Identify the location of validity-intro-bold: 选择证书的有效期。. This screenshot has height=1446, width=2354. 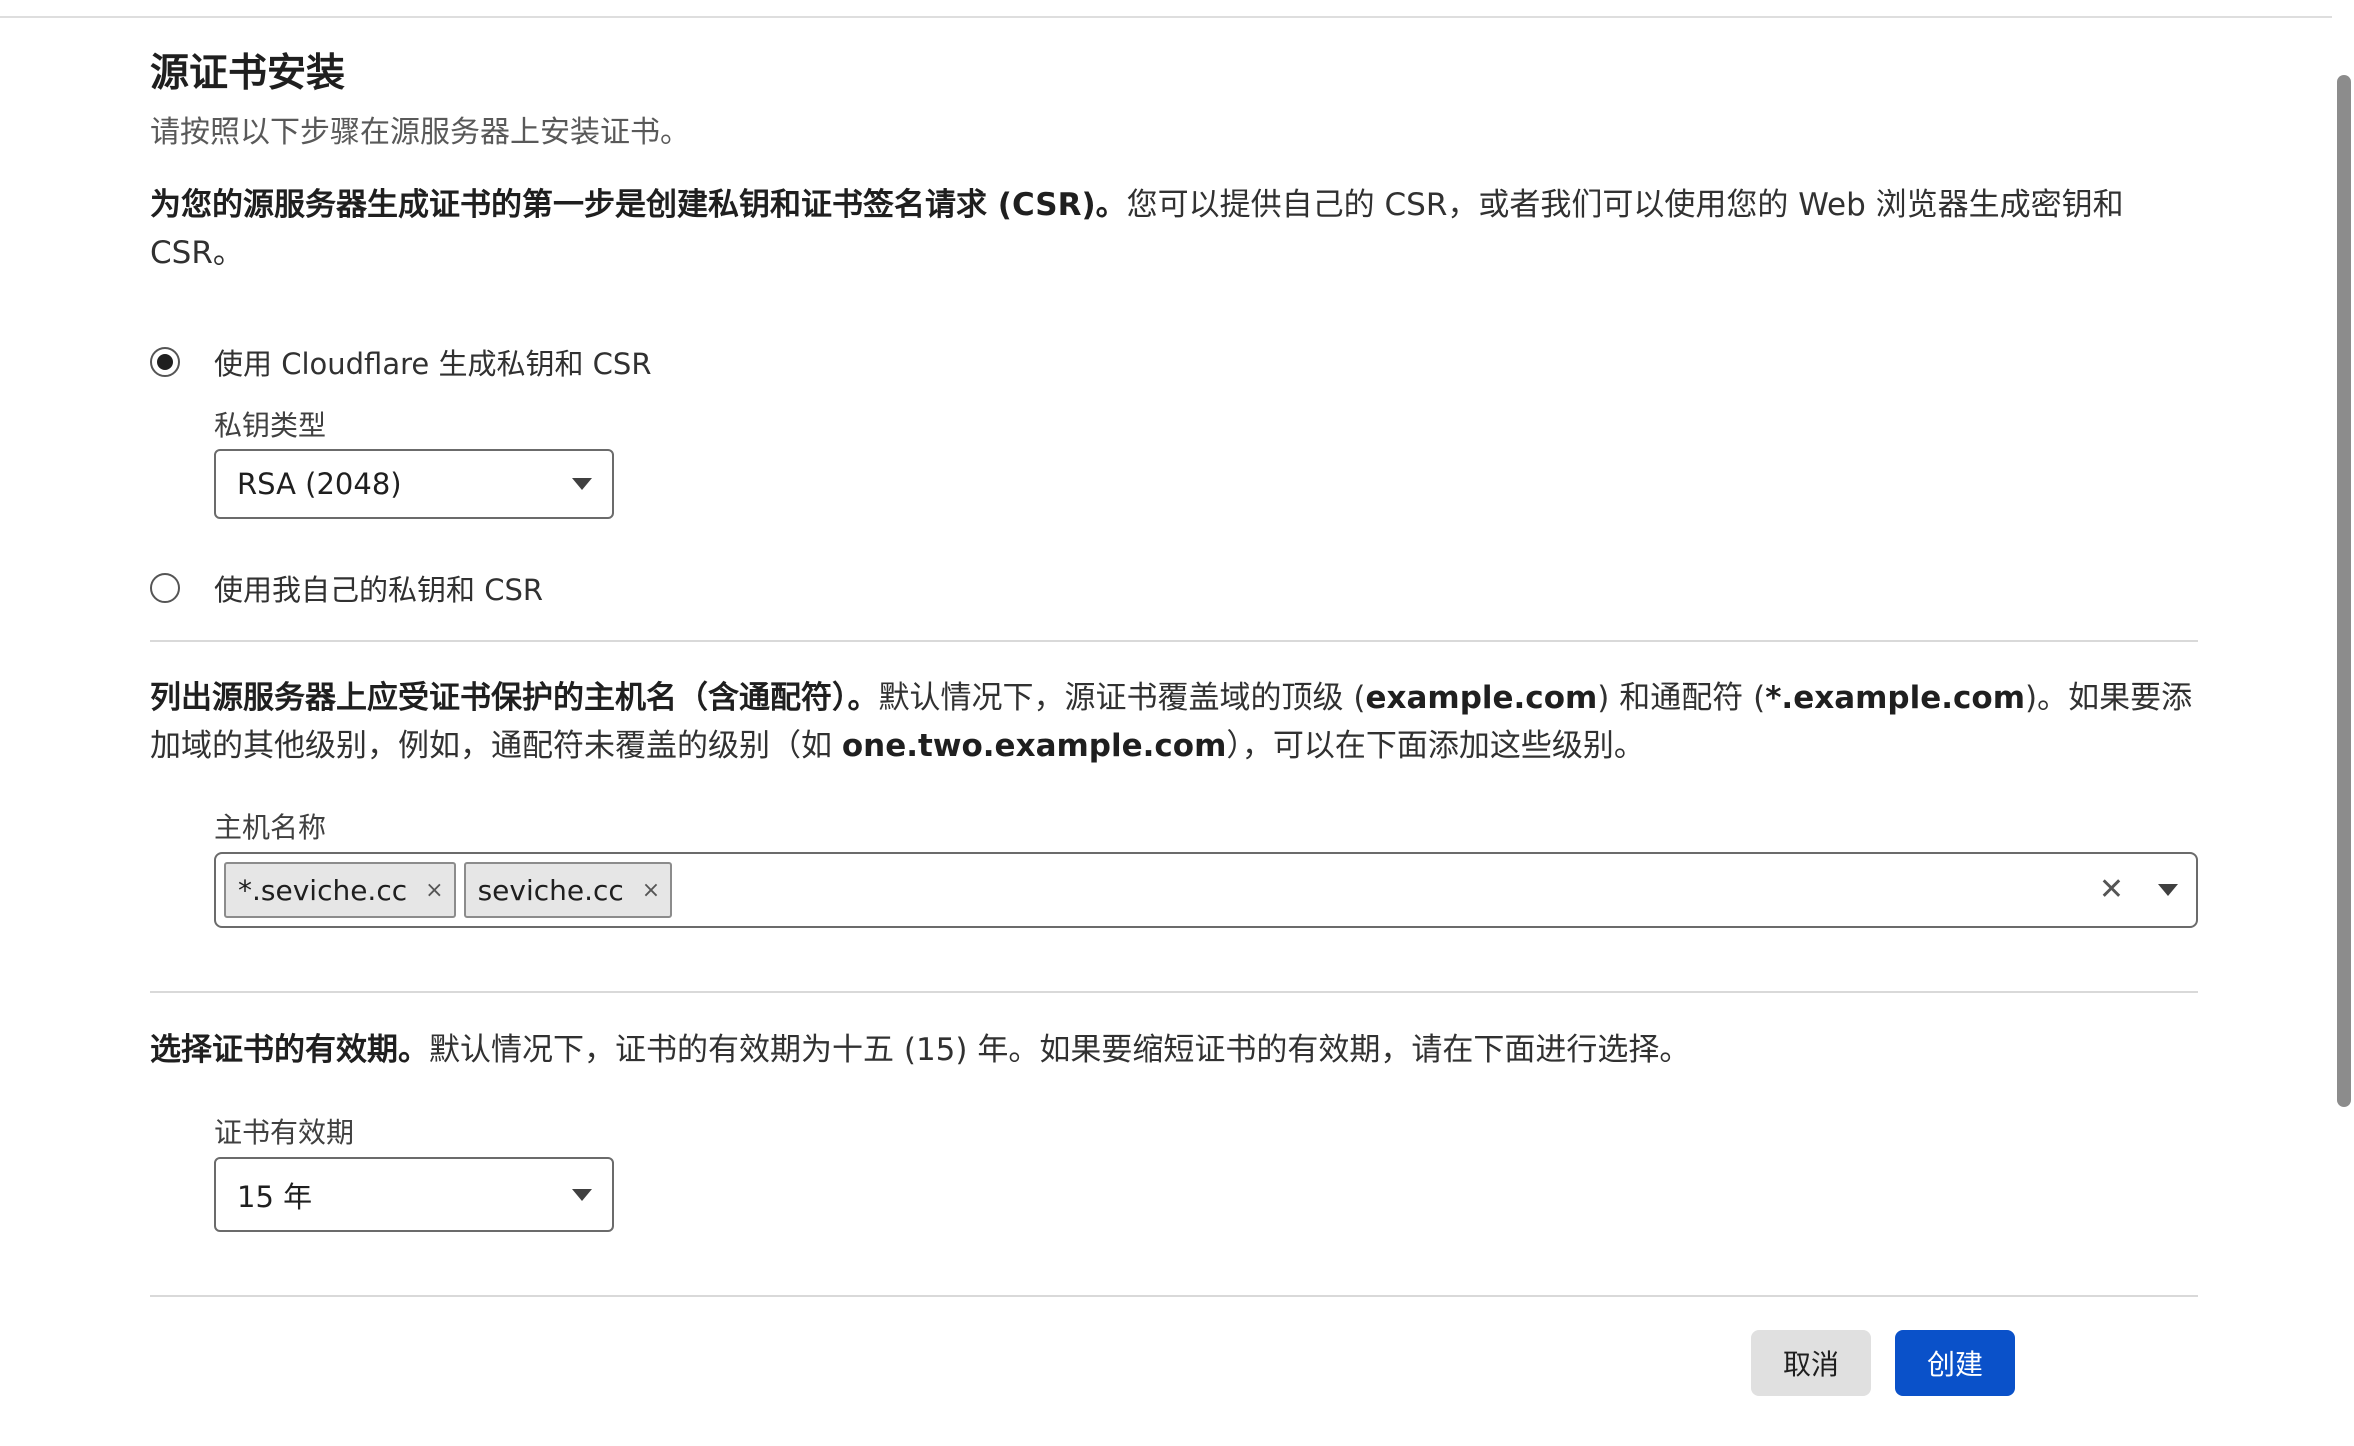
(289, 1050).